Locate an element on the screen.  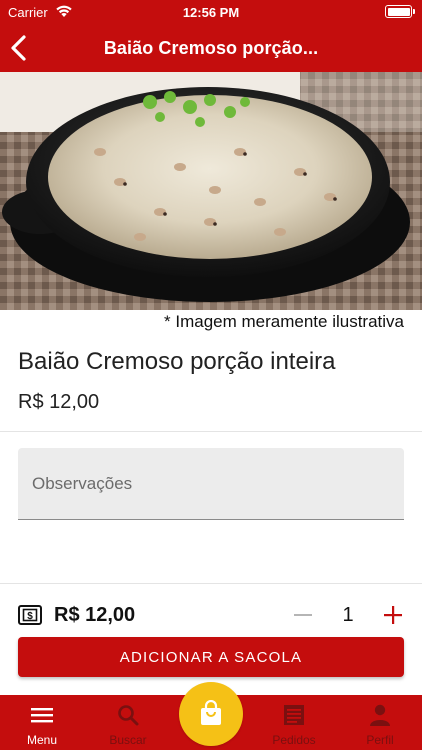
search-icon is located at coordinates (128, 715).